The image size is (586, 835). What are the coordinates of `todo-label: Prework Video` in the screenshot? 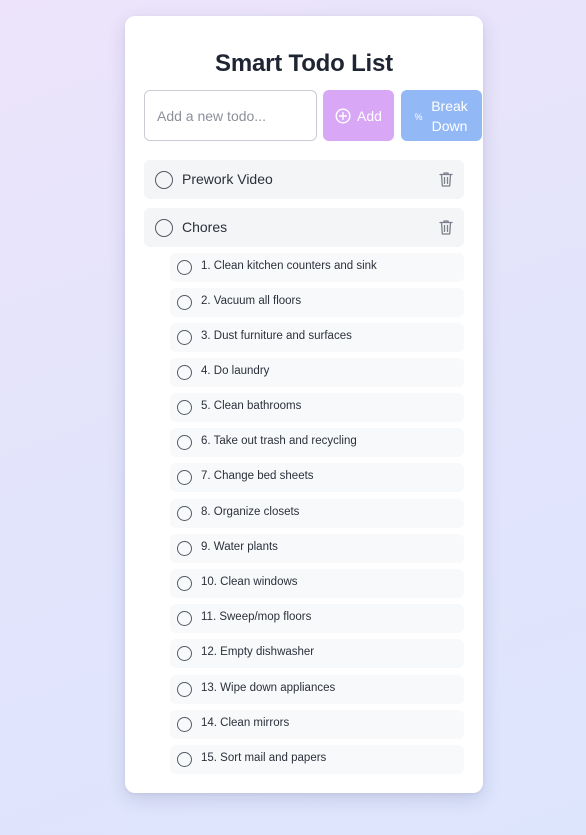 It's located at (227, 179).